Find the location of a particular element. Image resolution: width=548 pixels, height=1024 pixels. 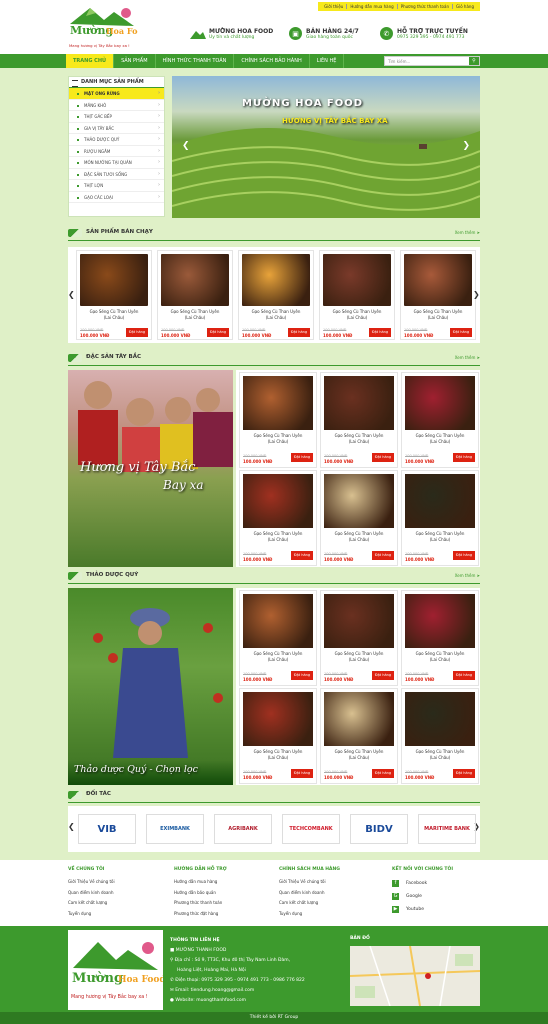

category-item: THỊT LỢN › is located at coordinates (116, 186).